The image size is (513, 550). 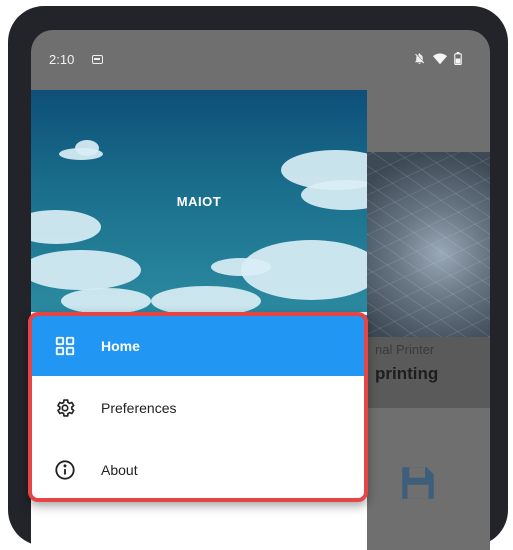 What do you see at coordinates (139, 407) in the screenshot?
I see `menu-item-label: Preferences` at bounding box center [139, 407].